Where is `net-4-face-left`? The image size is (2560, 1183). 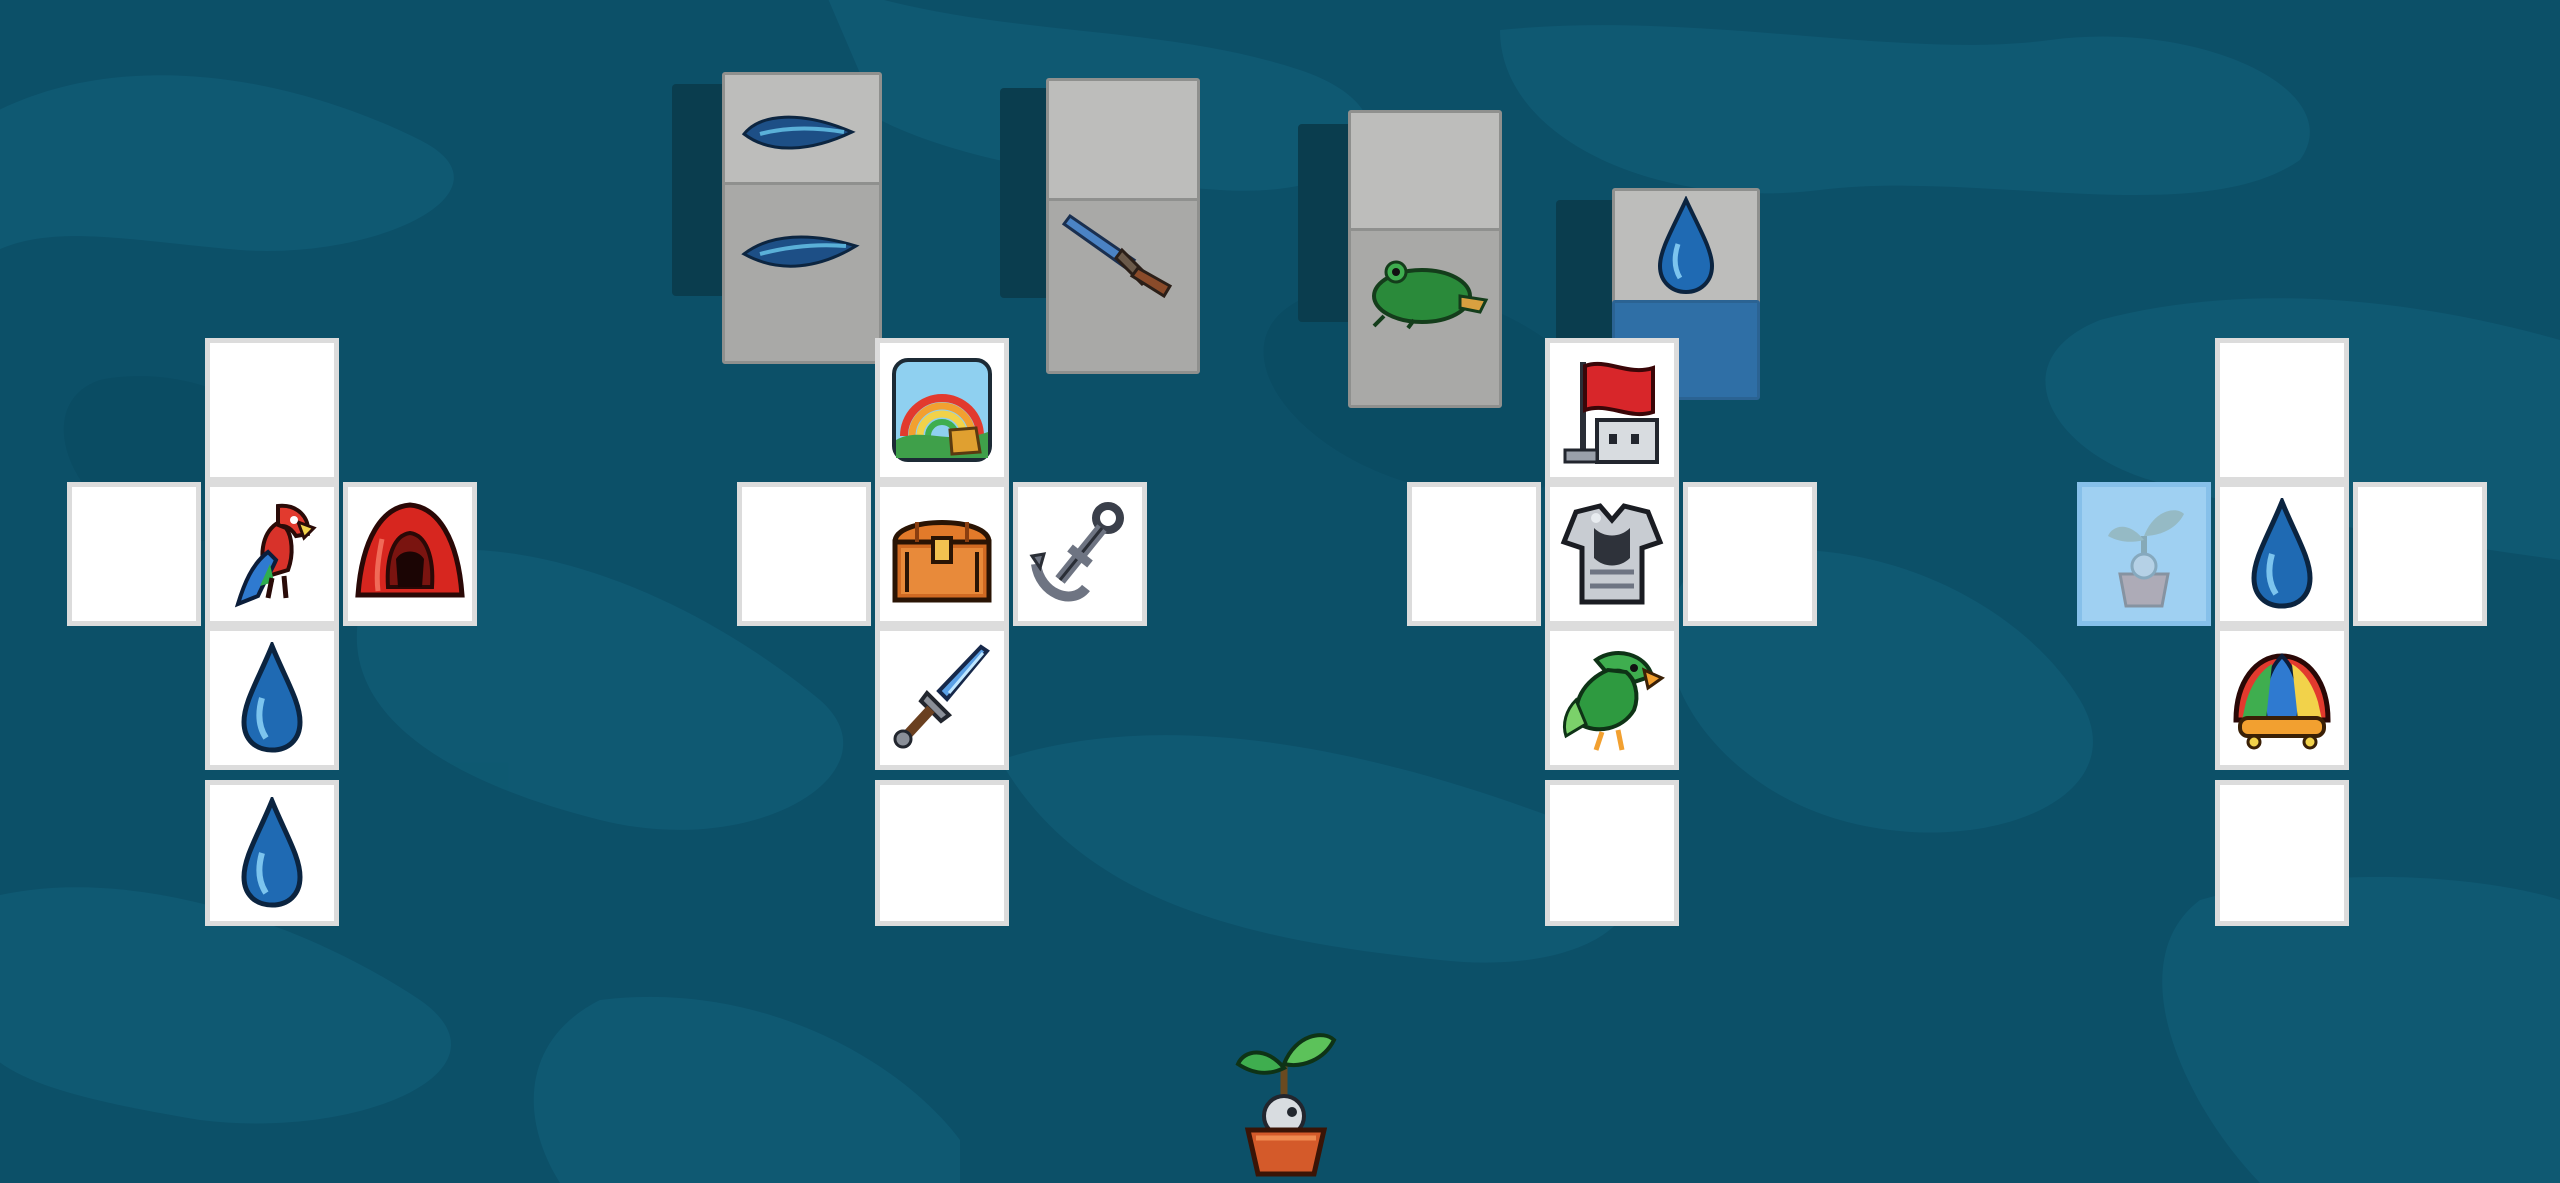 net-4-face-left is located at coordinates (2144, 554).